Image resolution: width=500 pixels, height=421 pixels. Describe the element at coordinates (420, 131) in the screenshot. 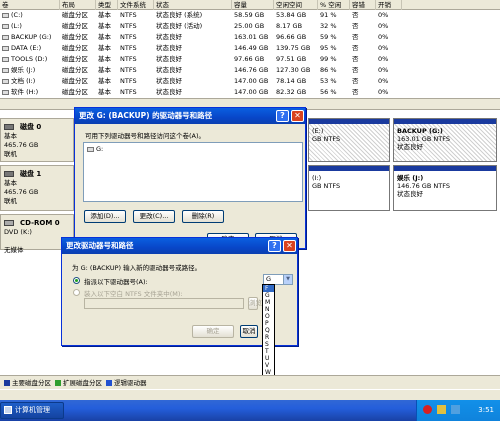

I see `partition-name: BACKUP (G:)` at that location.